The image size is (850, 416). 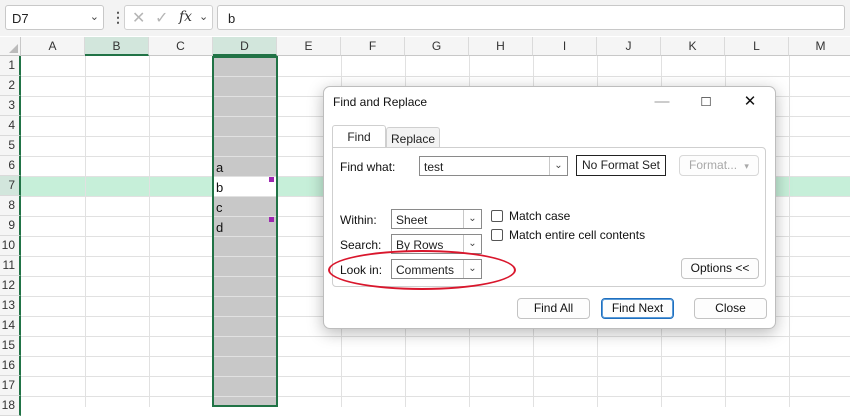 I want to click on row-header-11: 11, so click(x=10, y=266).